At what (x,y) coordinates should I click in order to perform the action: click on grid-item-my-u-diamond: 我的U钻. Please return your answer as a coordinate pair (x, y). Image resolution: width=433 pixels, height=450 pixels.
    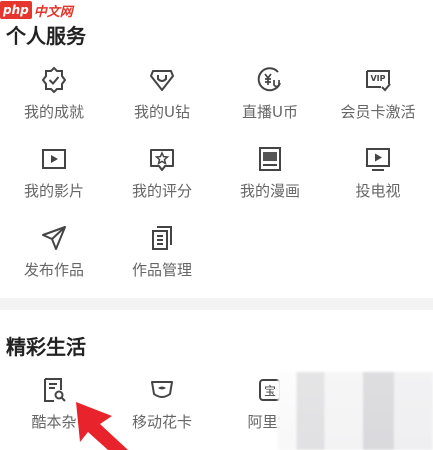
    Looking at the image, I should click on (162, 94).